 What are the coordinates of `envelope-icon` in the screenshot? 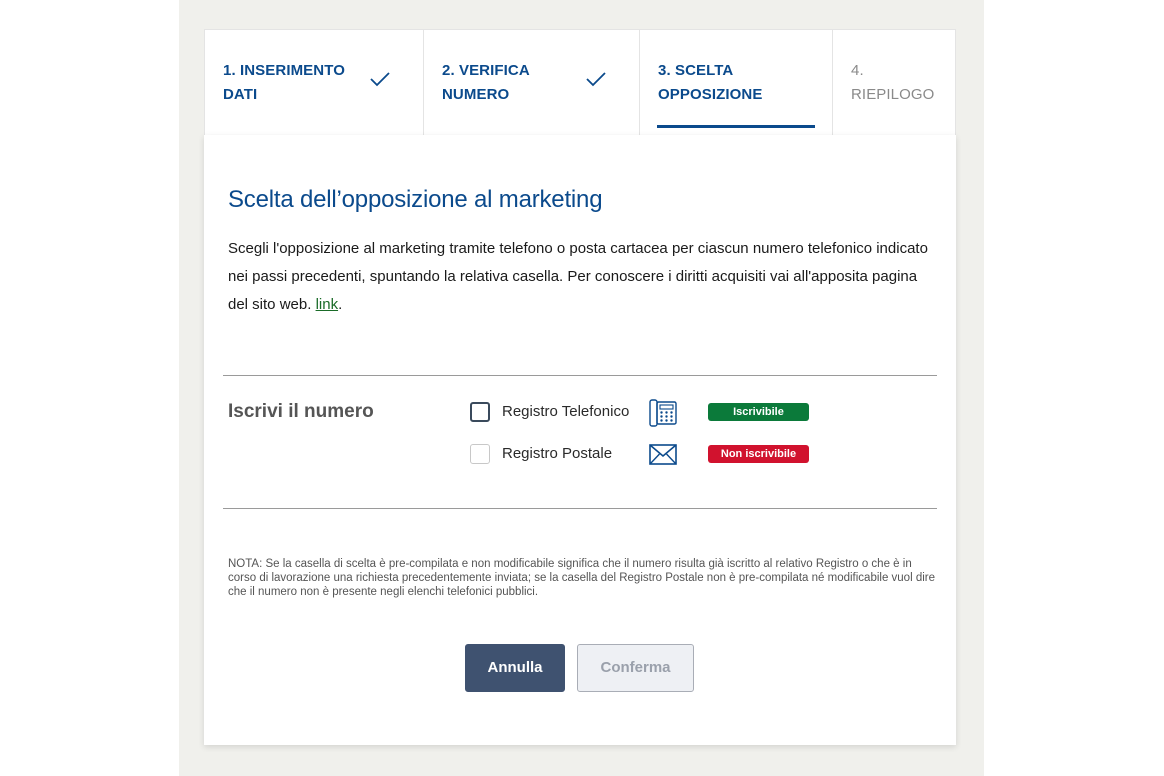 It's located at (663, 454).